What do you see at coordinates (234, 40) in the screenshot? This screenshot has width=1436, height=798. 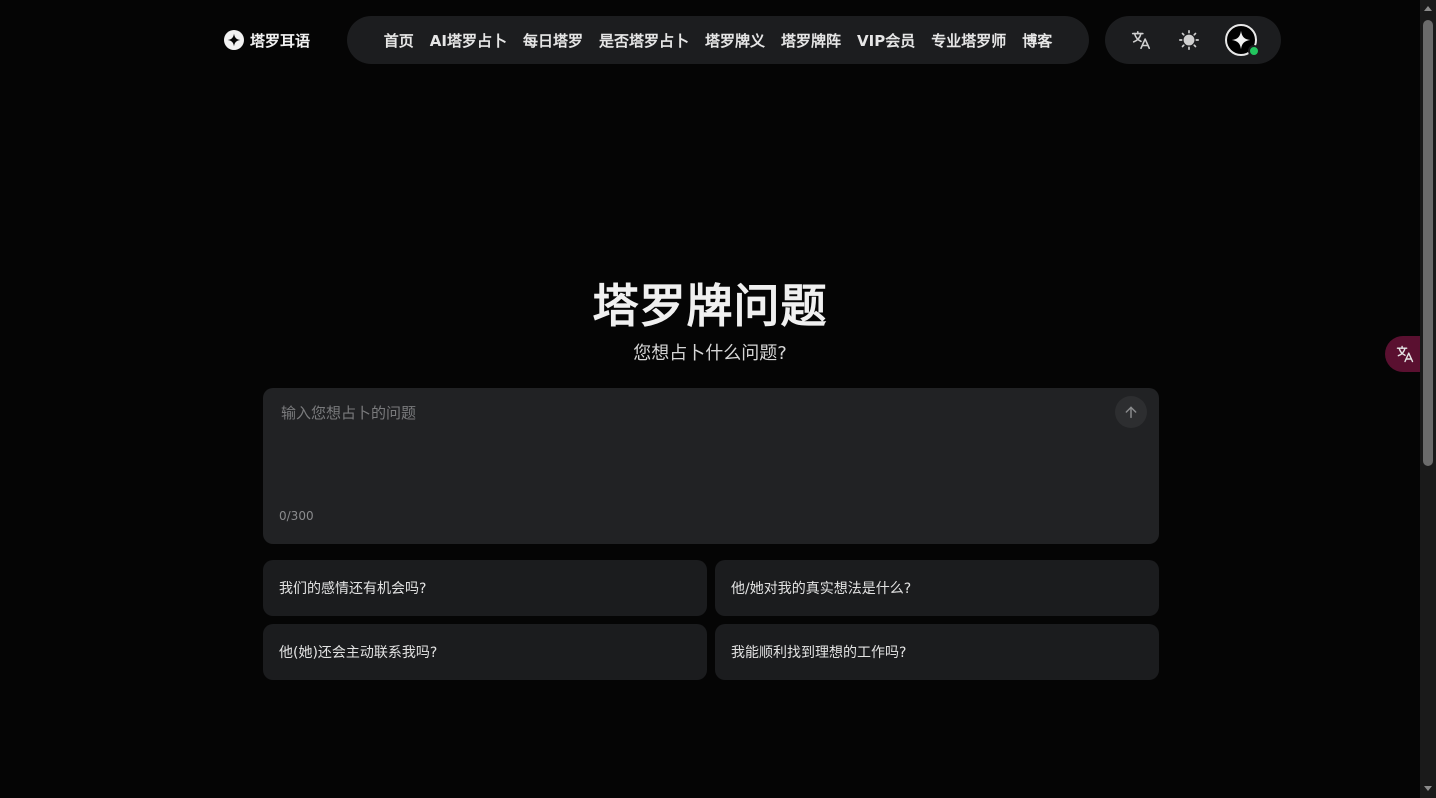 I see `sparkle-logo-icon` at bounding box center [234, 40].